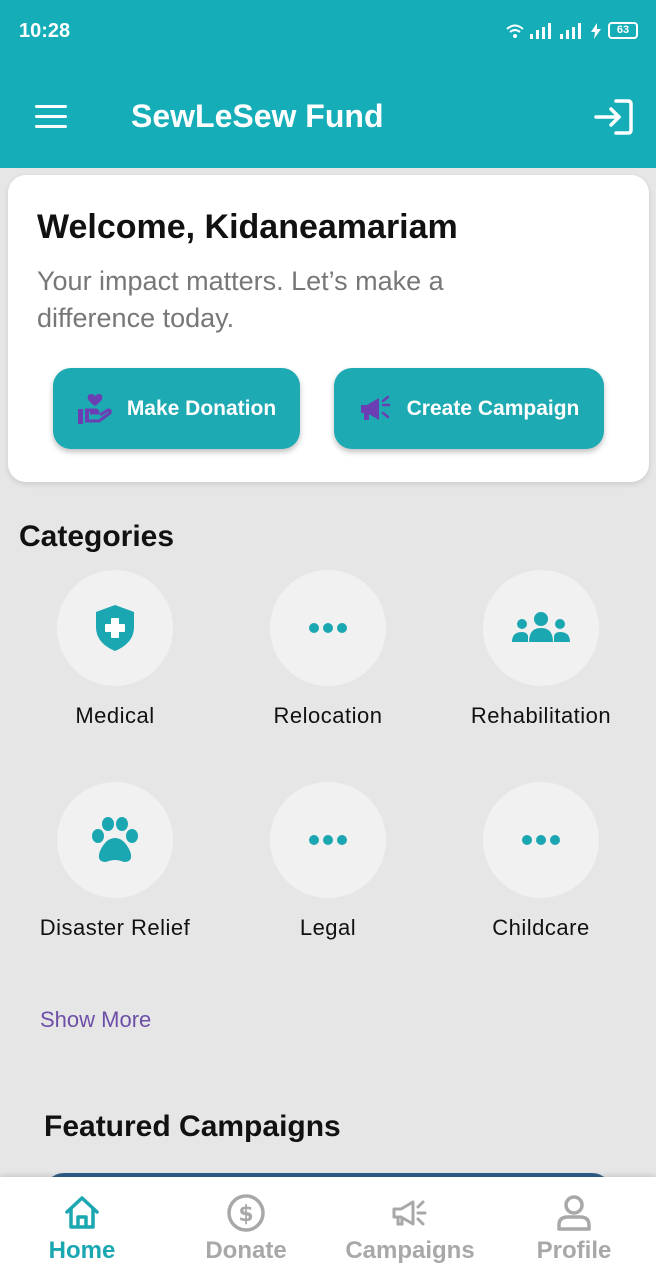 The height and width of the screenshot is (1280, 656). I want to click on category-label-relocation: Relocation, so click(328, 715).